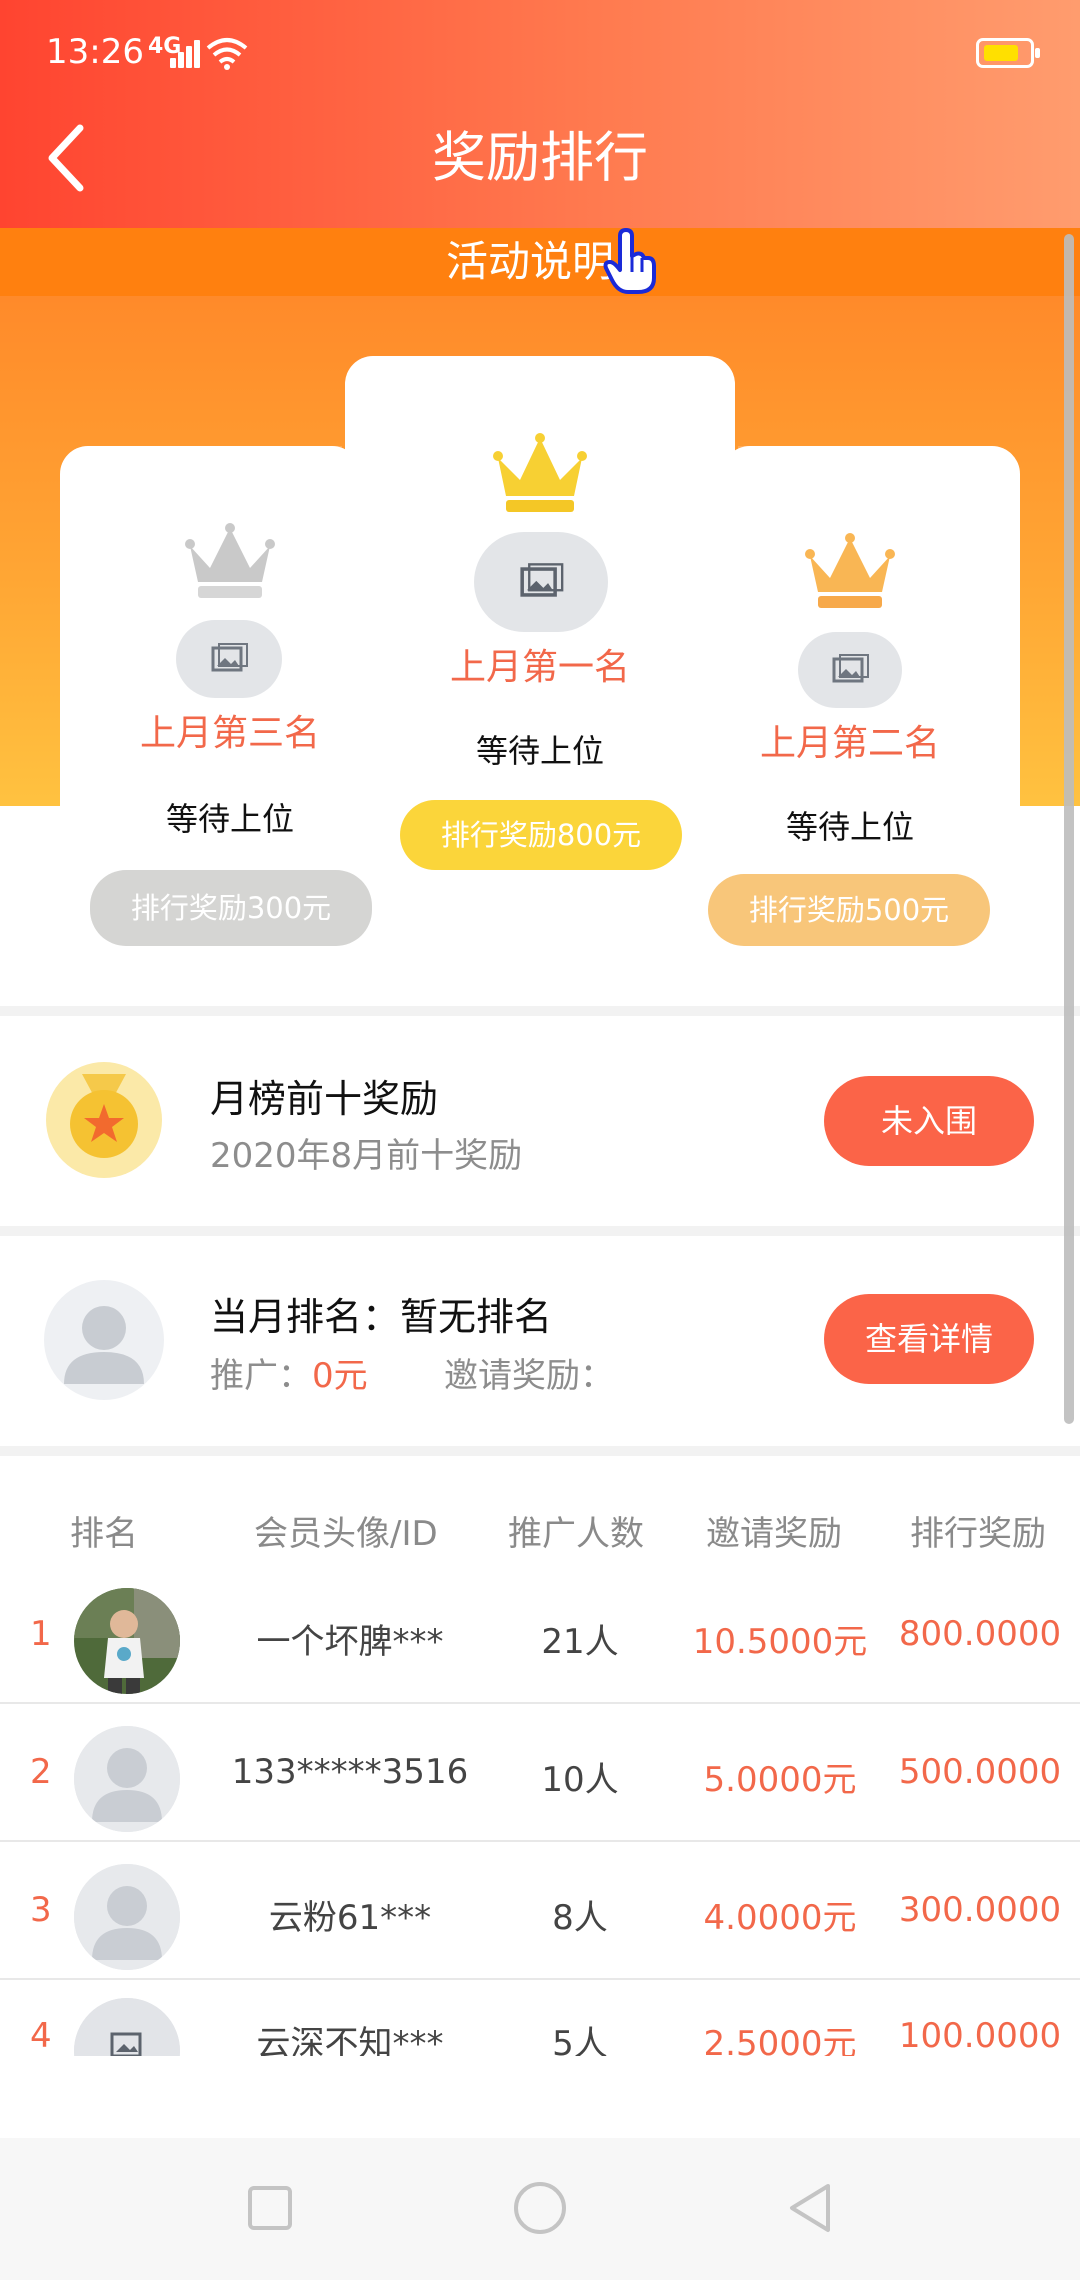  I want to click on my-rank-title: 当月排名：暂无排名, so click(381, 1317).